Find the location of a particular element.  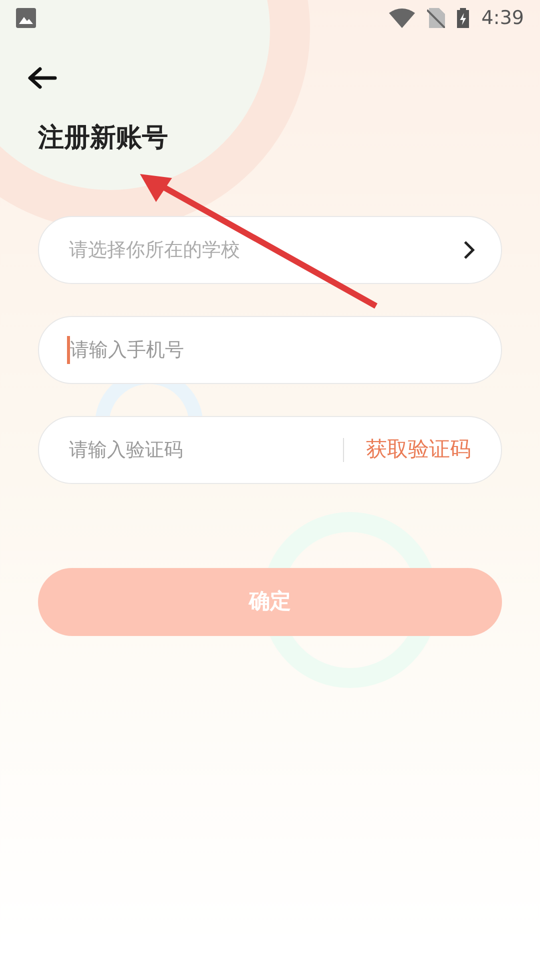

page-title: 注册新账号 is located at coordinates (102, 138).